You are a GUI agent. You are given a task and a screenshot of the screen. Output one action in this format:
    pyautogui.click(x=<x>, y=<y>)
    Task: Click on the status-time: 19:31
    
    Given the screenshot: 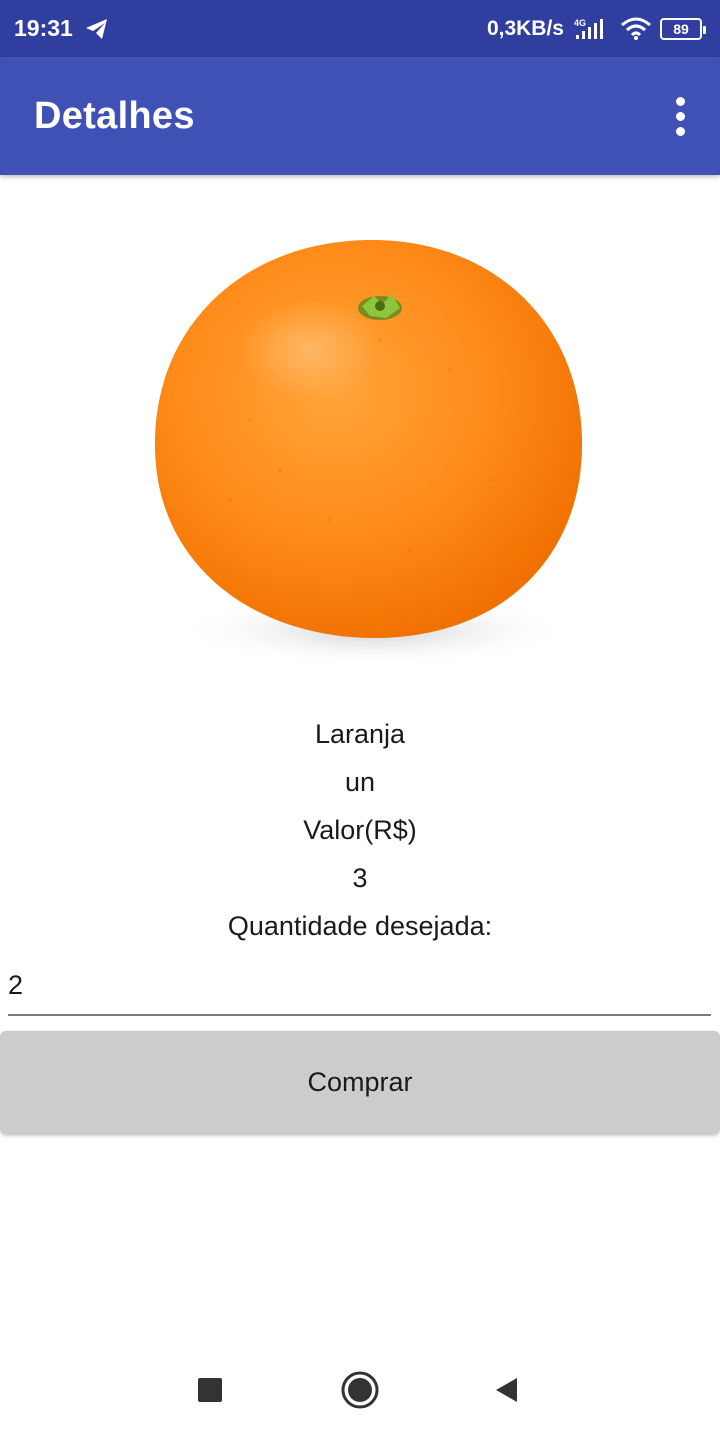 What is the action you would take?
    pyautogui.click(x=43, y=28)
    